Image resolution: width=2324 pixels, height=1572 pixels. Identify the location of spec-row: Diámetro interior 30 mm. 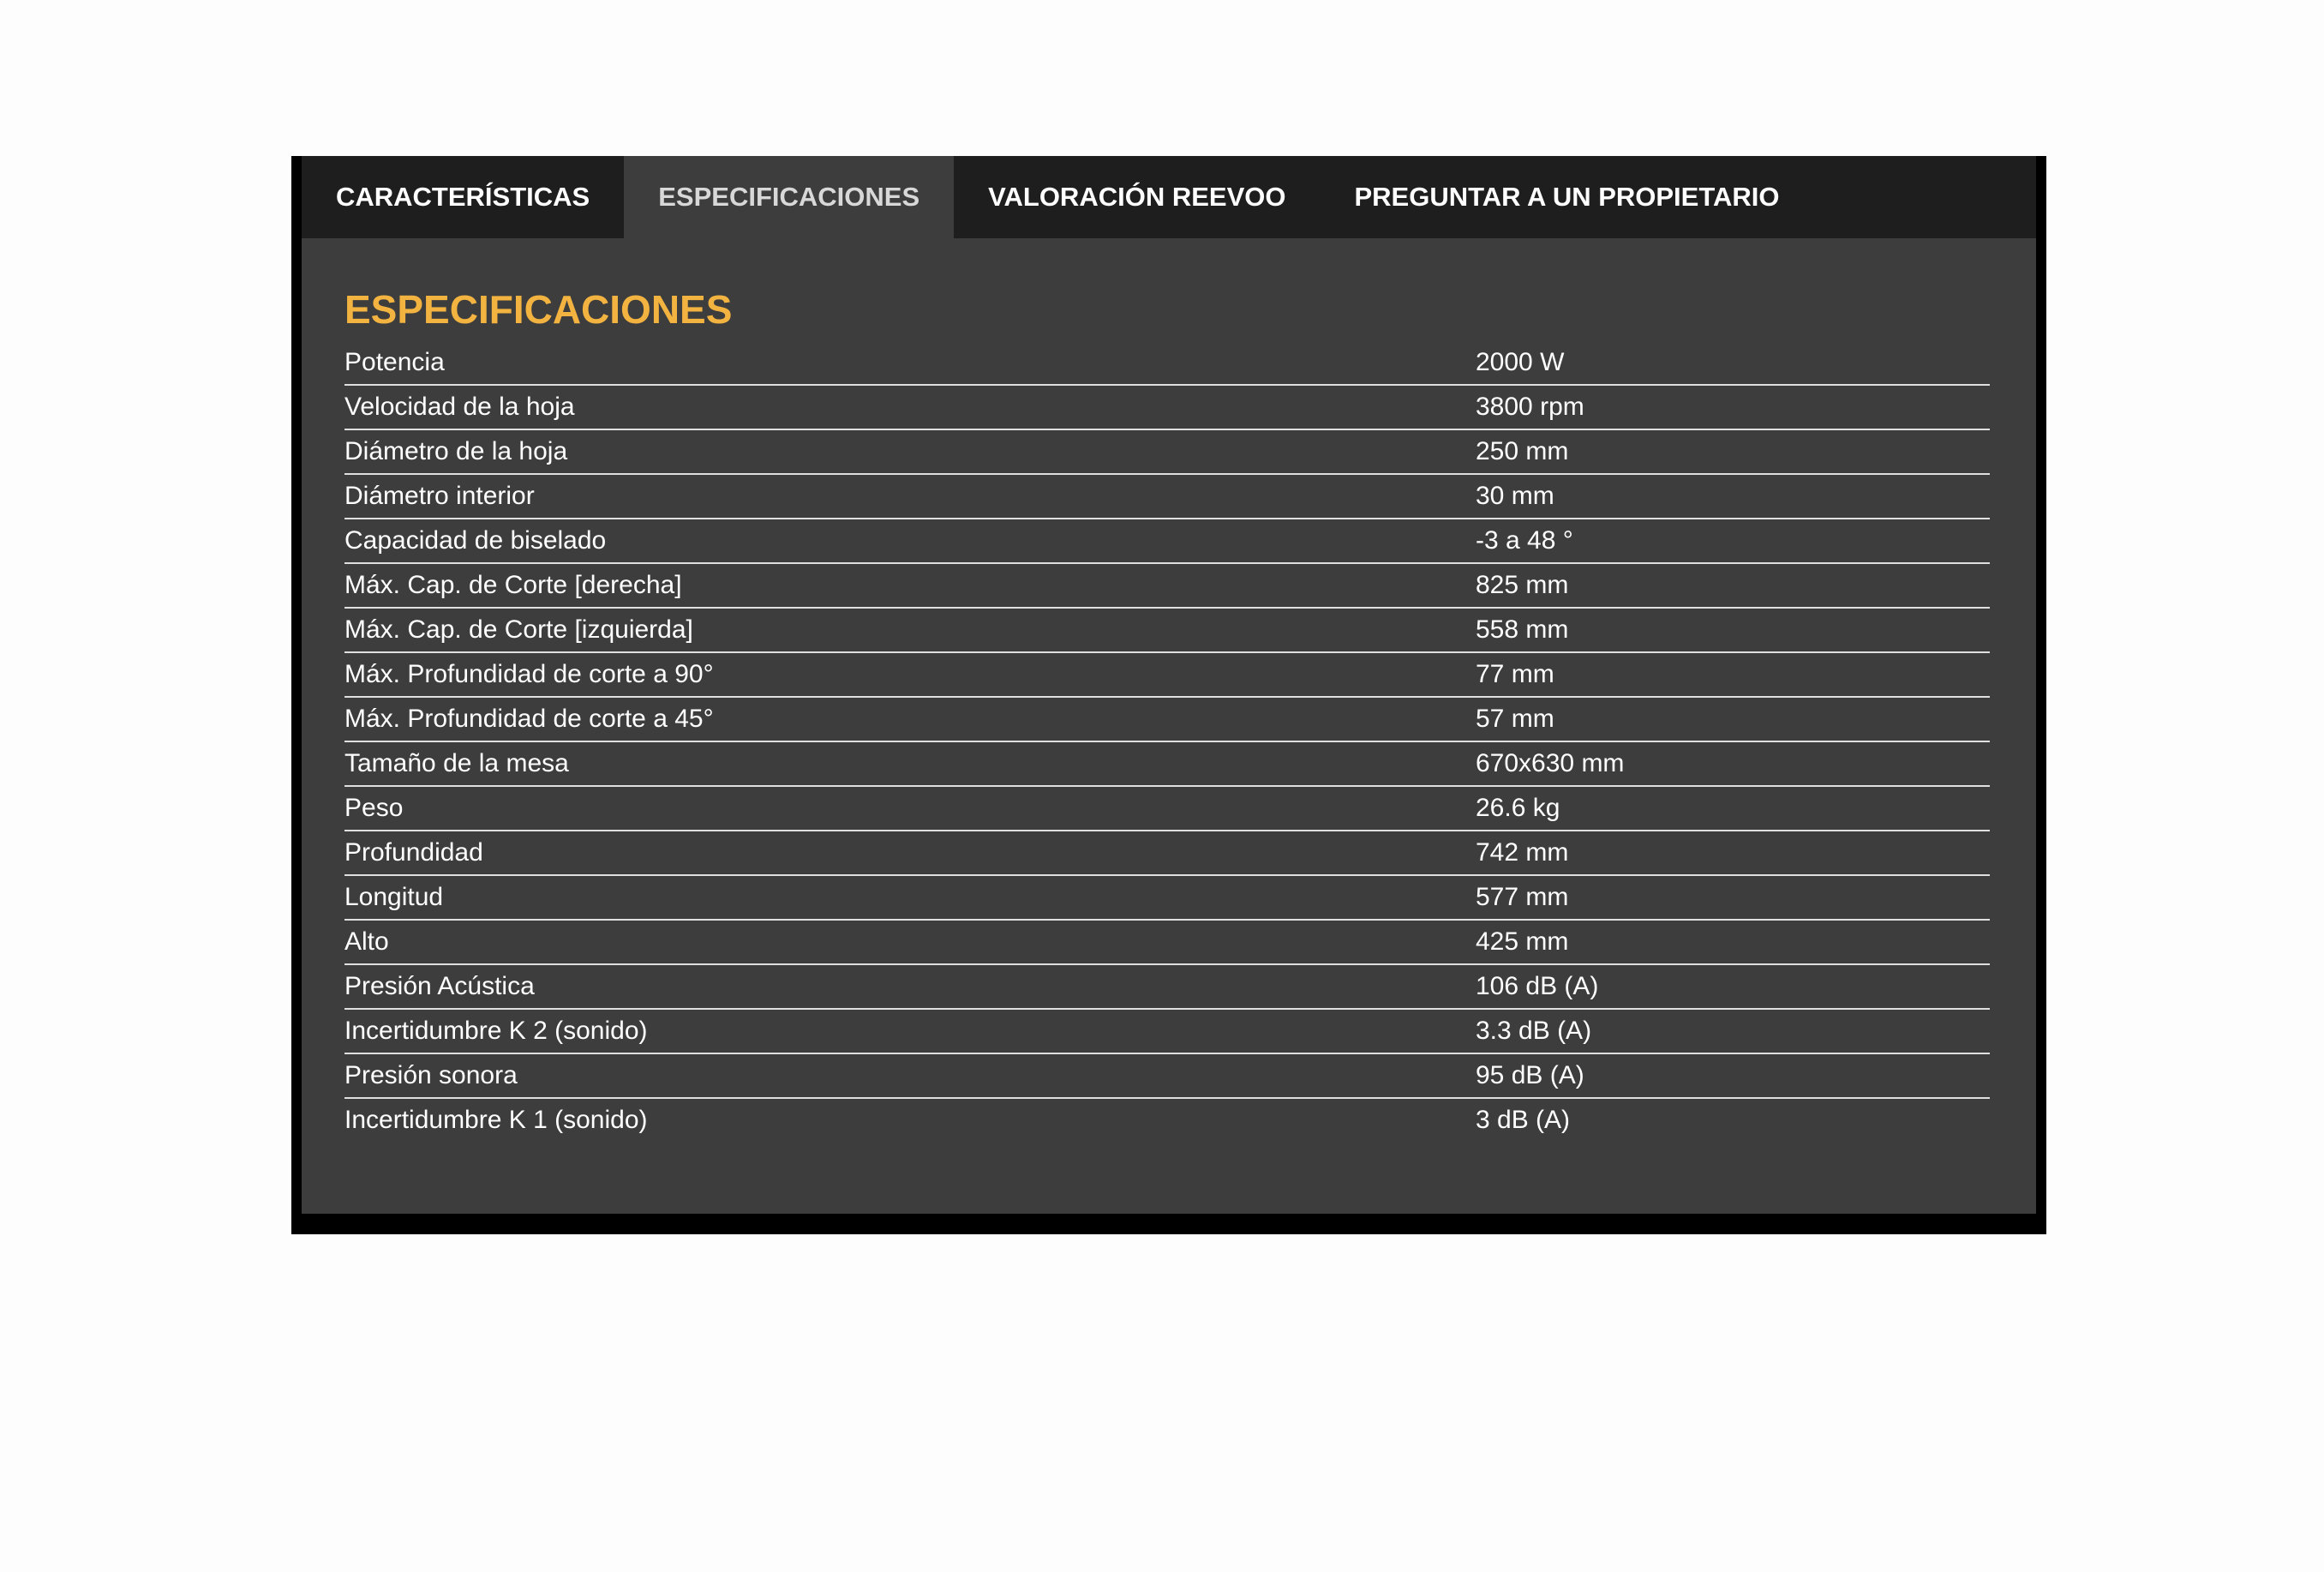
(1167, 496).